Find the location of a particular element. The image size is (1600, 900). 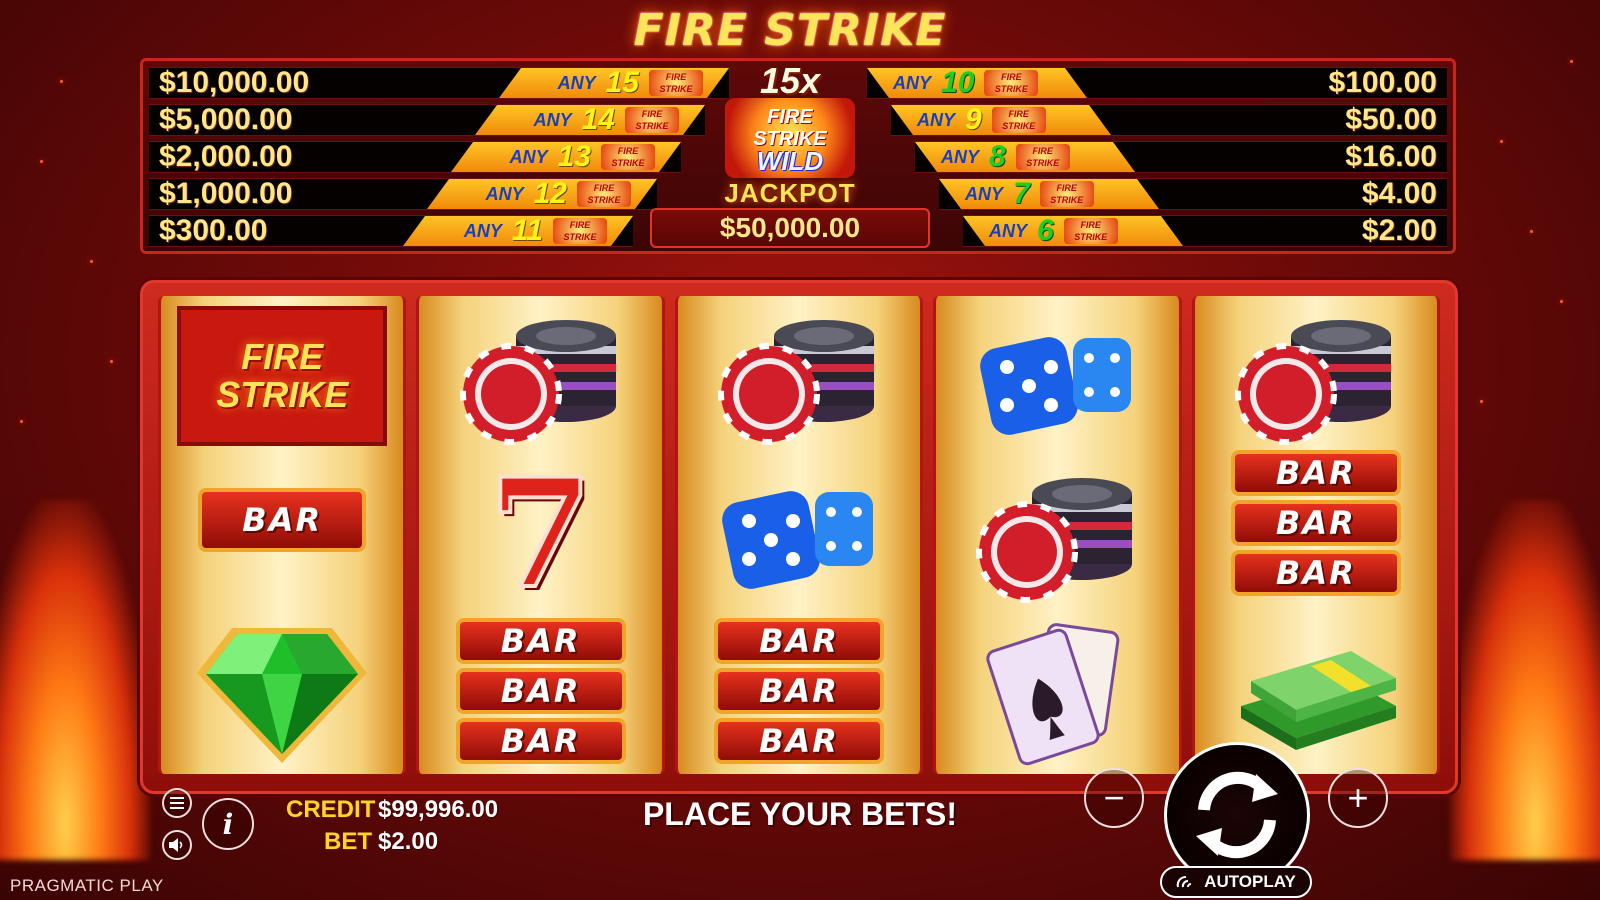

symbol-count: 15 is located at coordinates (622, 82).